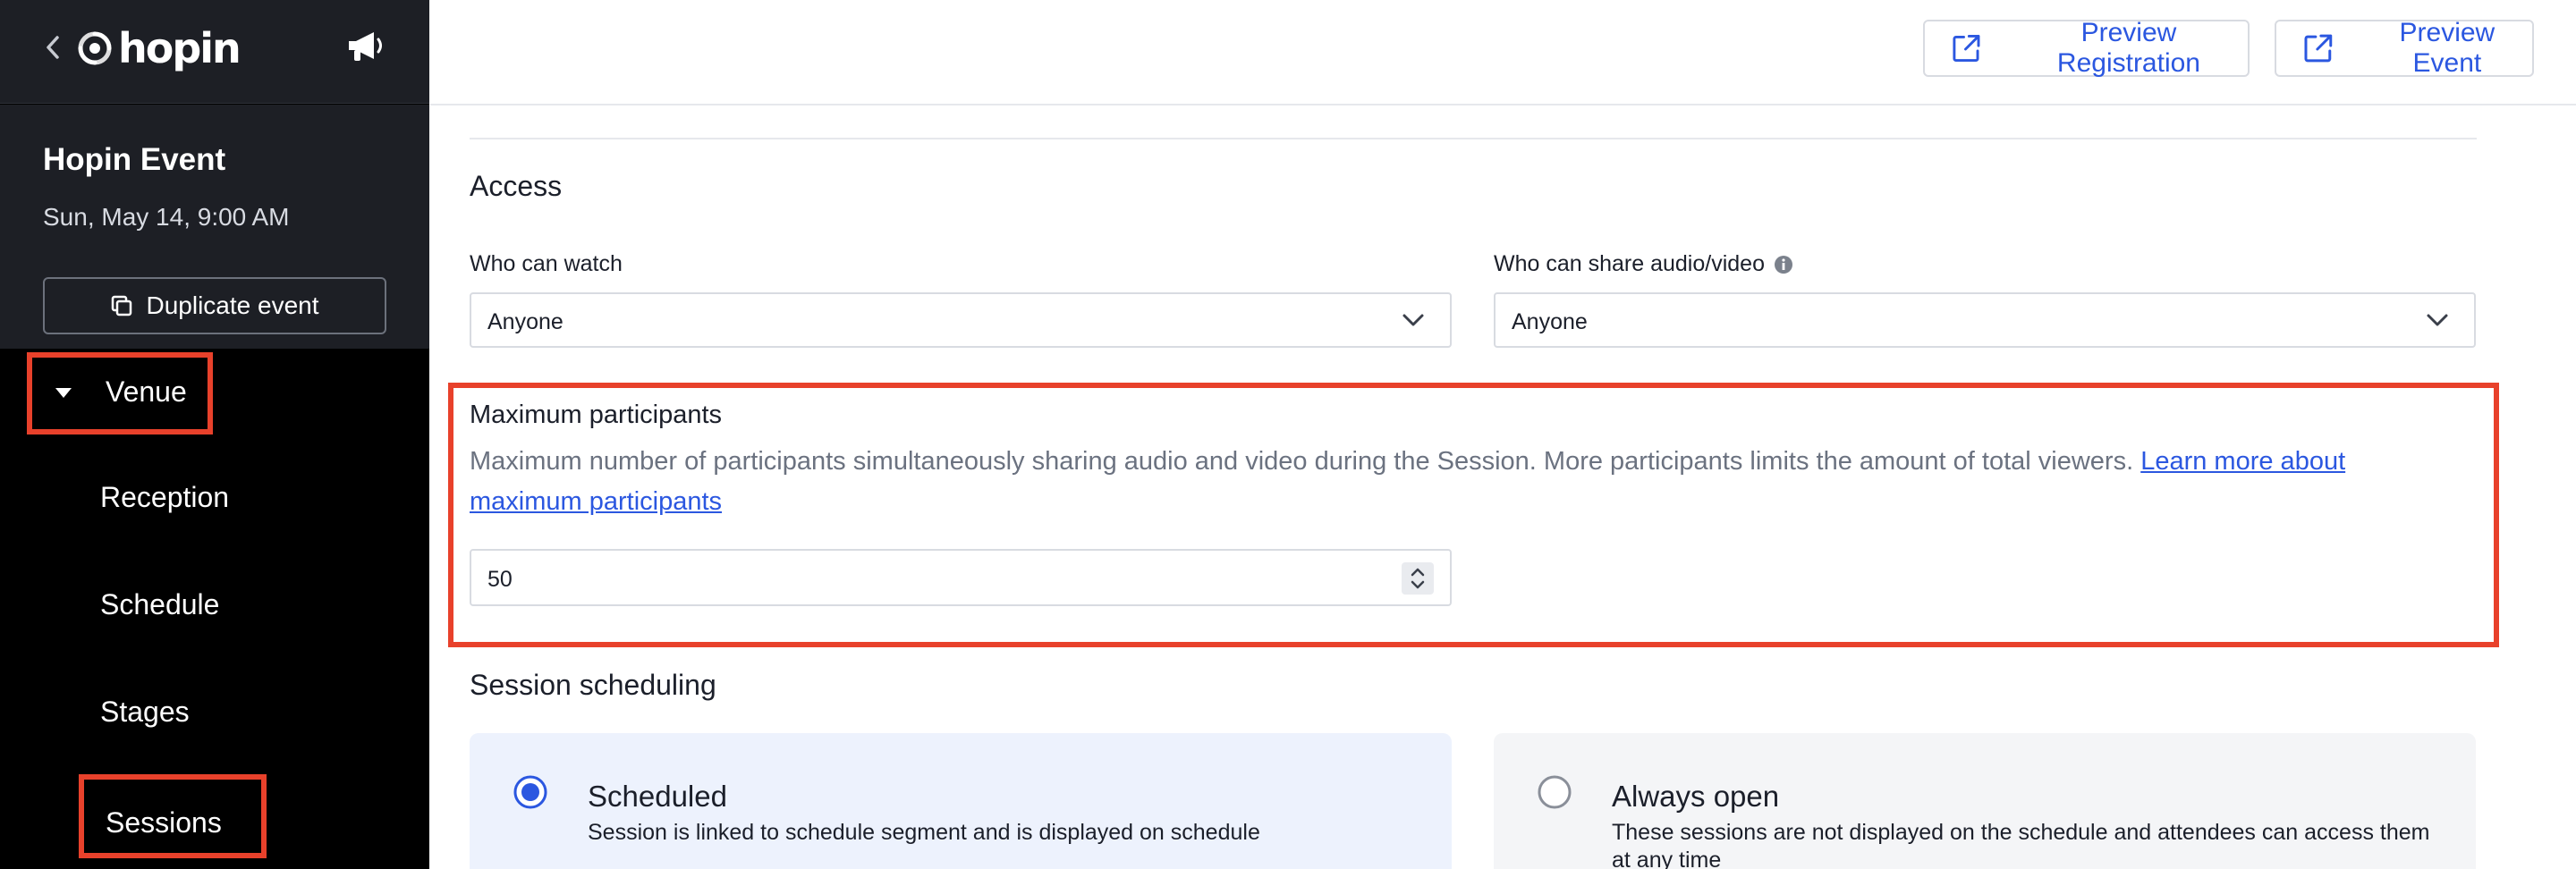 Image resolution: width=2576 pixels, height=869 pixels. Describe the element at coordinates (180, 48) in the screenshot. I see `brand-name: hopin` at that location.